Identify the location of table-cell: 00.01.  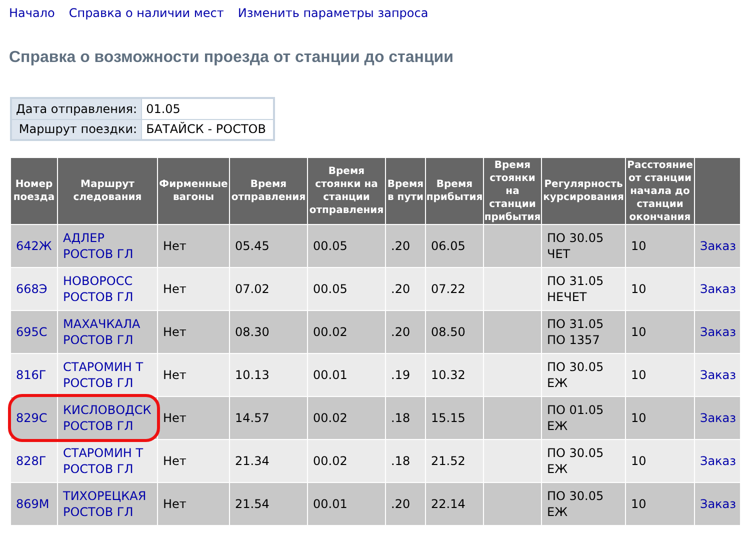
(347, 504).